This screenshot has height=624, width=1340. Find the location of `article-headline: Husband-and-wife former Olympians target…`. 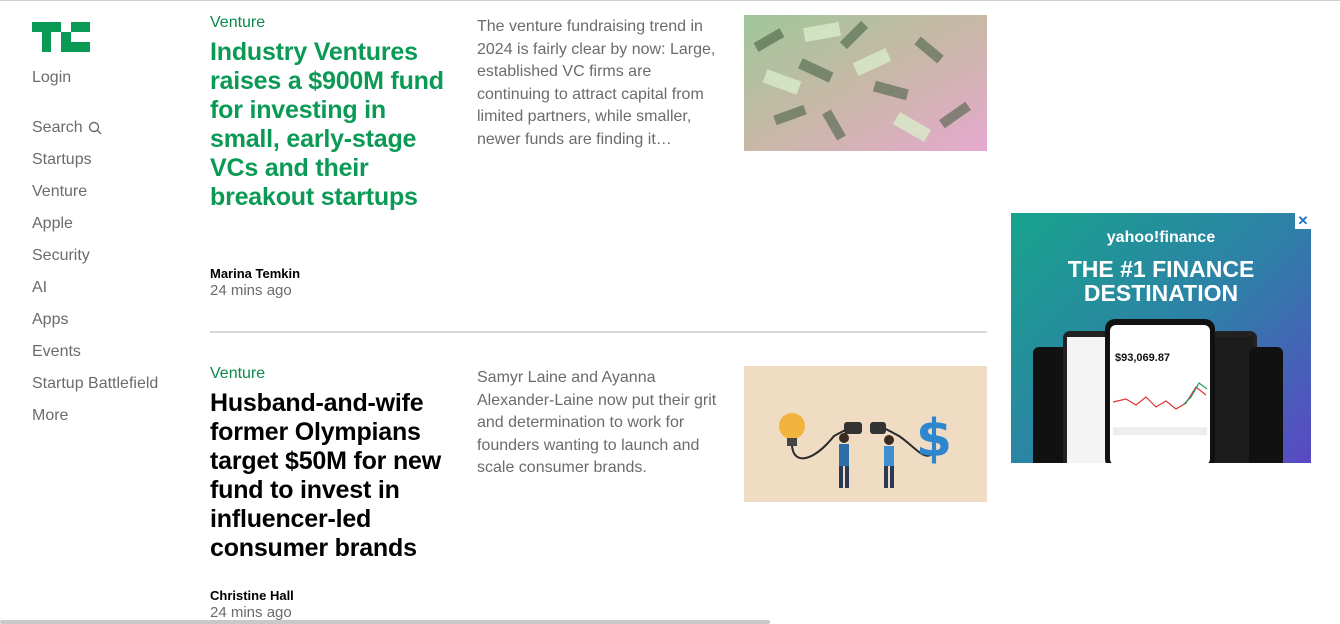

article-headline: Husband-and-wife former Olympians target… is located at coordinates (335, 476).